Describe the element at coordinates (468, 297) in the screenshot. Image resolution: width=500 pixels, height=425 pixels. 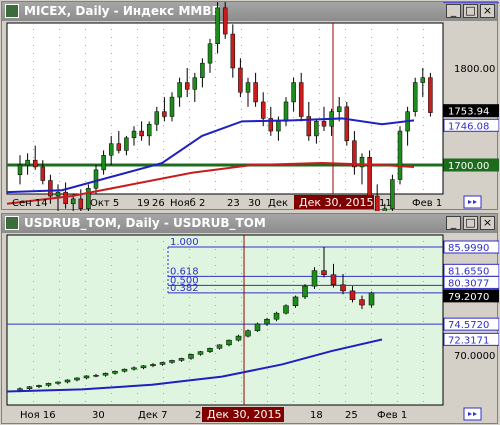
I see `price-label: 79.2070` at that location.